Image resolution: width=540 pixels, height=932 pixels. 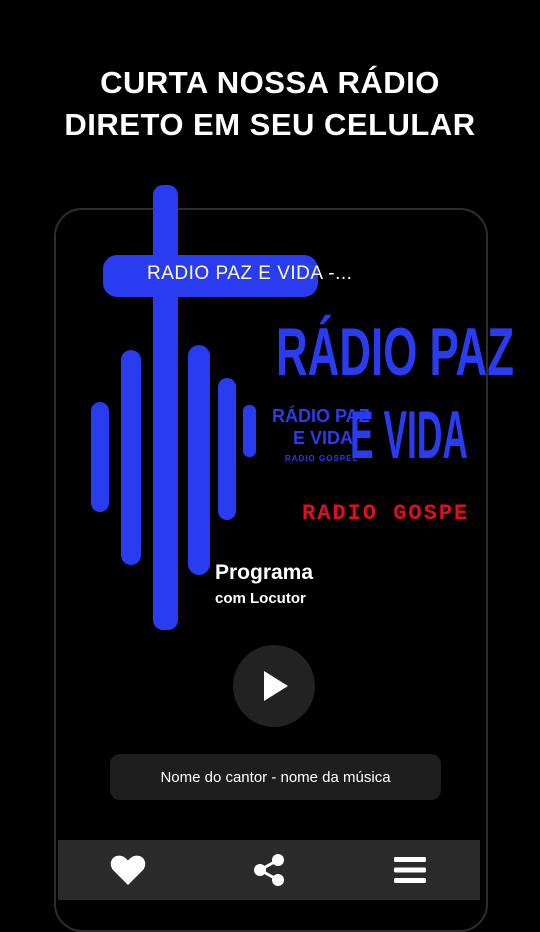 I want to click on now-playing-text: Nome do cantor - nome da música, so click(x=275, y=777).